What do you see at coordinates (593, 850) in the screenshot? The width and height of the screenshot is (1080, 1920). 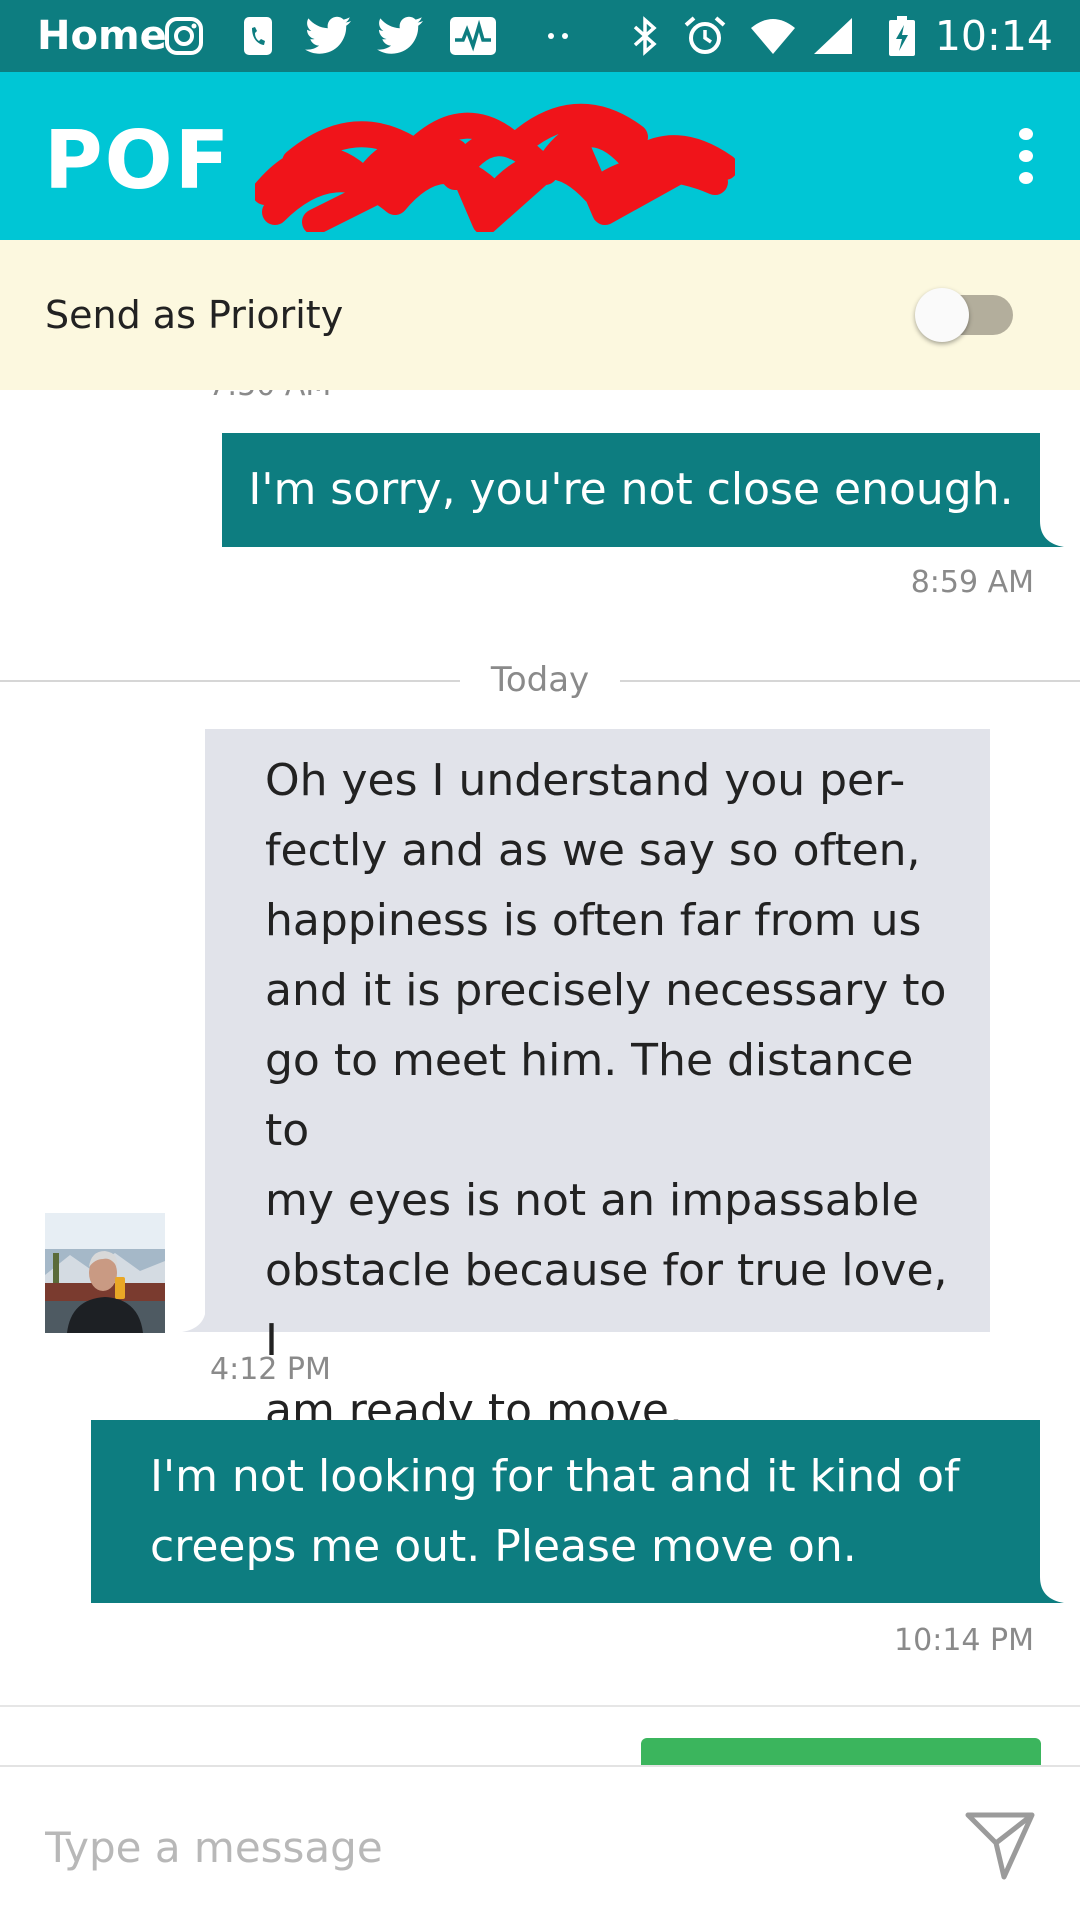 I see `message-line: fectly and as we say so often,` at bounding box center [593, 850].